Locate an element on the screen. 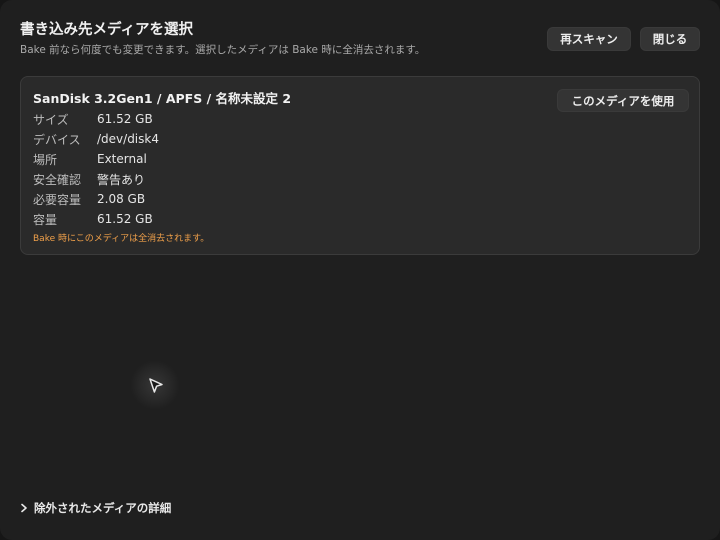  erase-warning: Bake 時にこのメディアは全消去されます。 is located at coordinates (121, 239).